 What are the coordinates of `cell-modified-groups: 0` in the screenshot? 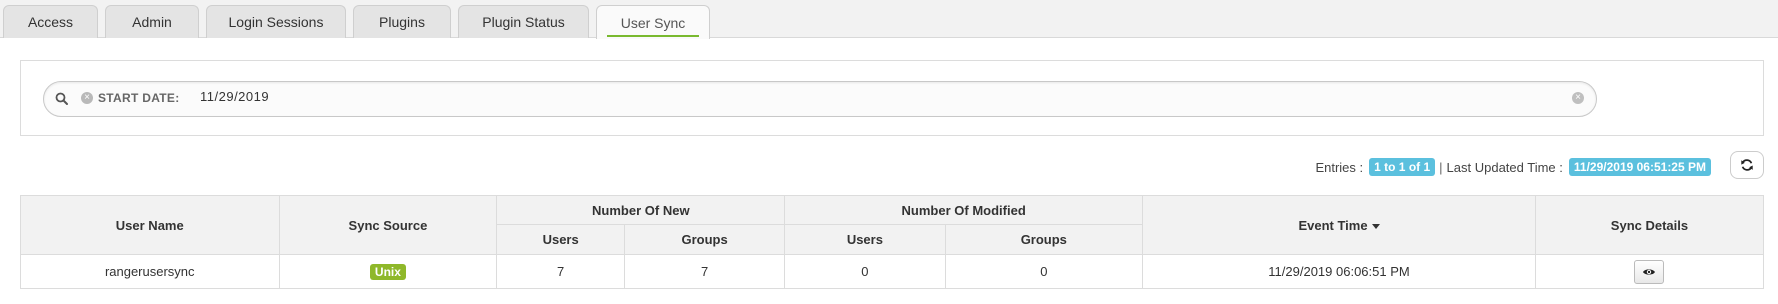 It's located at (1044, 271).